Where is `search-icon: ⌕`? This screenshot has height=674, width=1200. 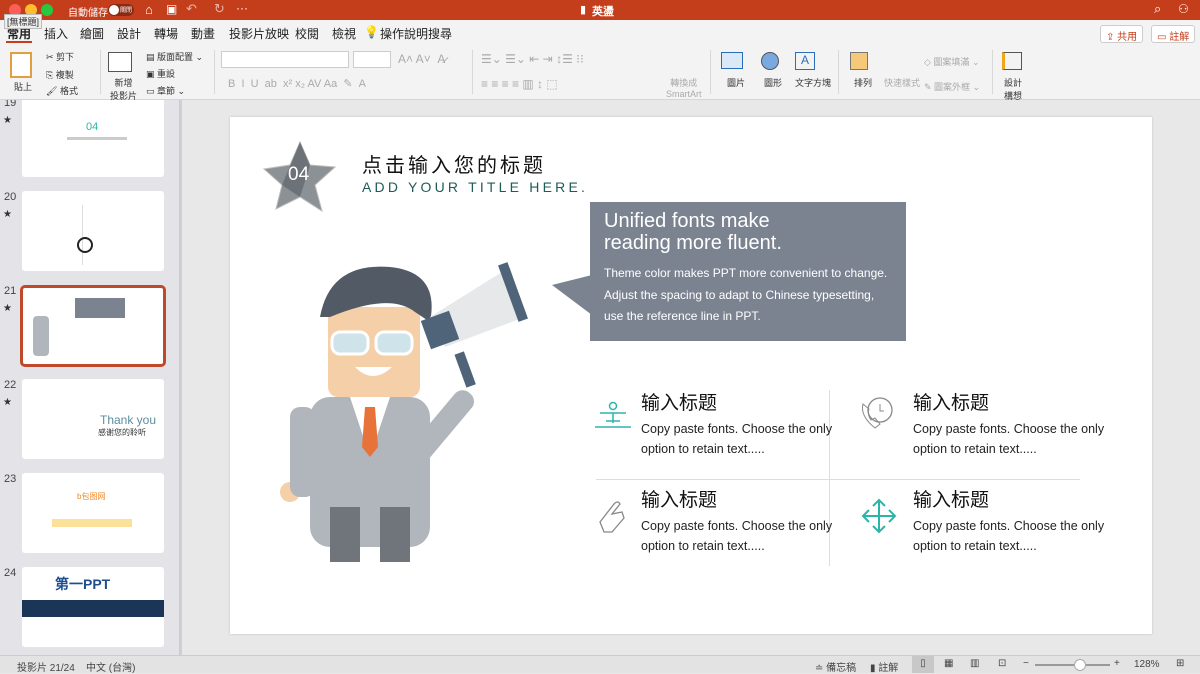
search-icon: ⌕ is located at coordinates (1157, 9).